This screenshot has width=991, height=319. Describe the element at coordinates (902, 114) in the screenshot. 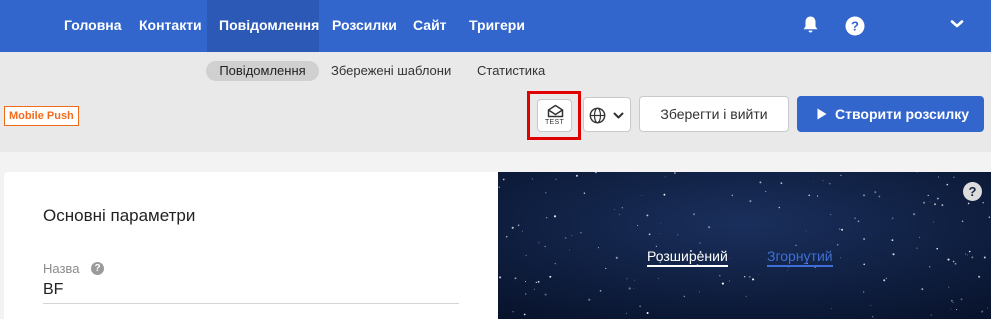

I see `create-campaign-label: Створити розсилку` at that location.